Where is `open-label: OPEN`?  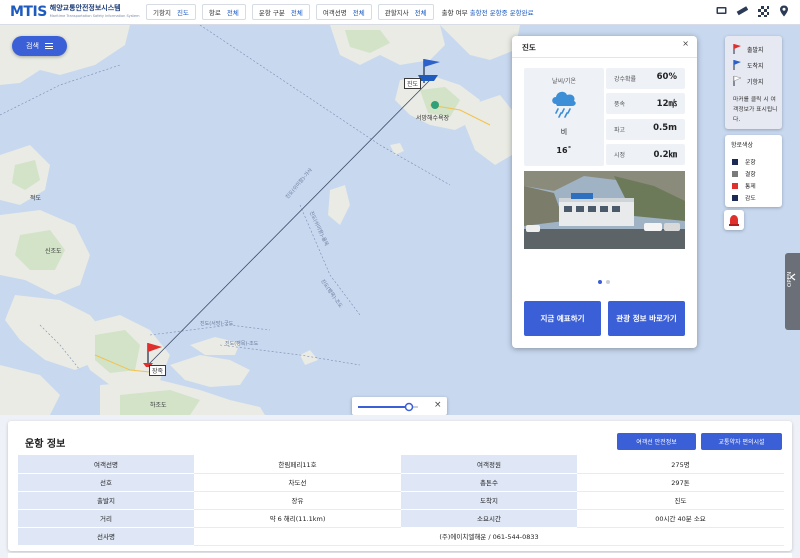
open-label: OPEN is located at coordinates (790, 279).